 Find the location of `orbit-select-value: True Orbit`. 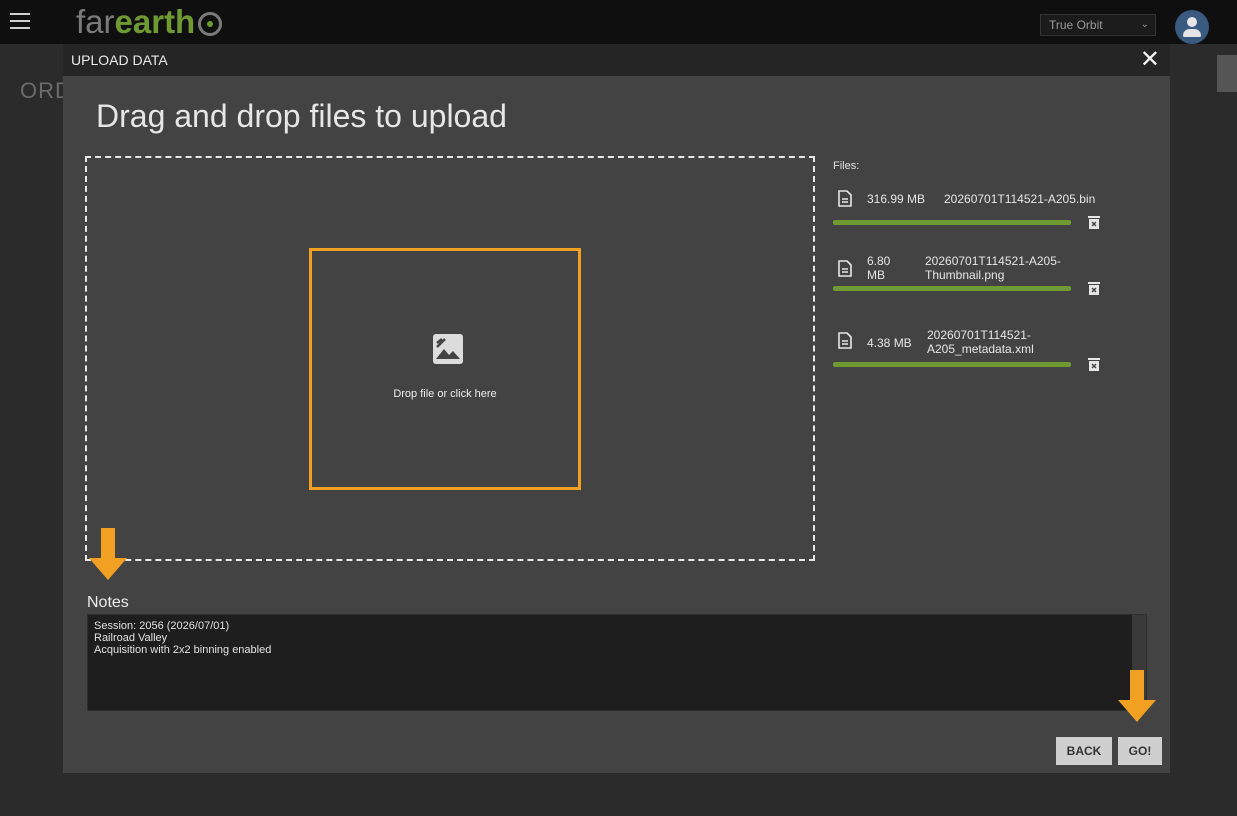

orbit-select-value: True Orbit is located at coordinates (1076, 25).